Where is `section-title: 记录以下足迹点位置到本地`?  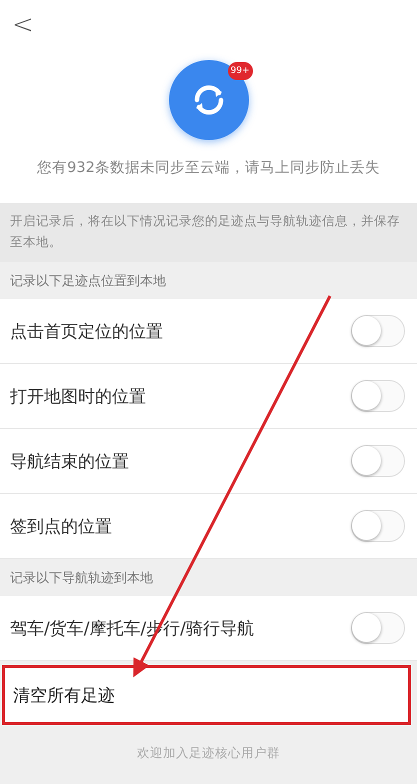 section-title: 记录以下足迹点位置到本地 is located at coordinates (88, 282).